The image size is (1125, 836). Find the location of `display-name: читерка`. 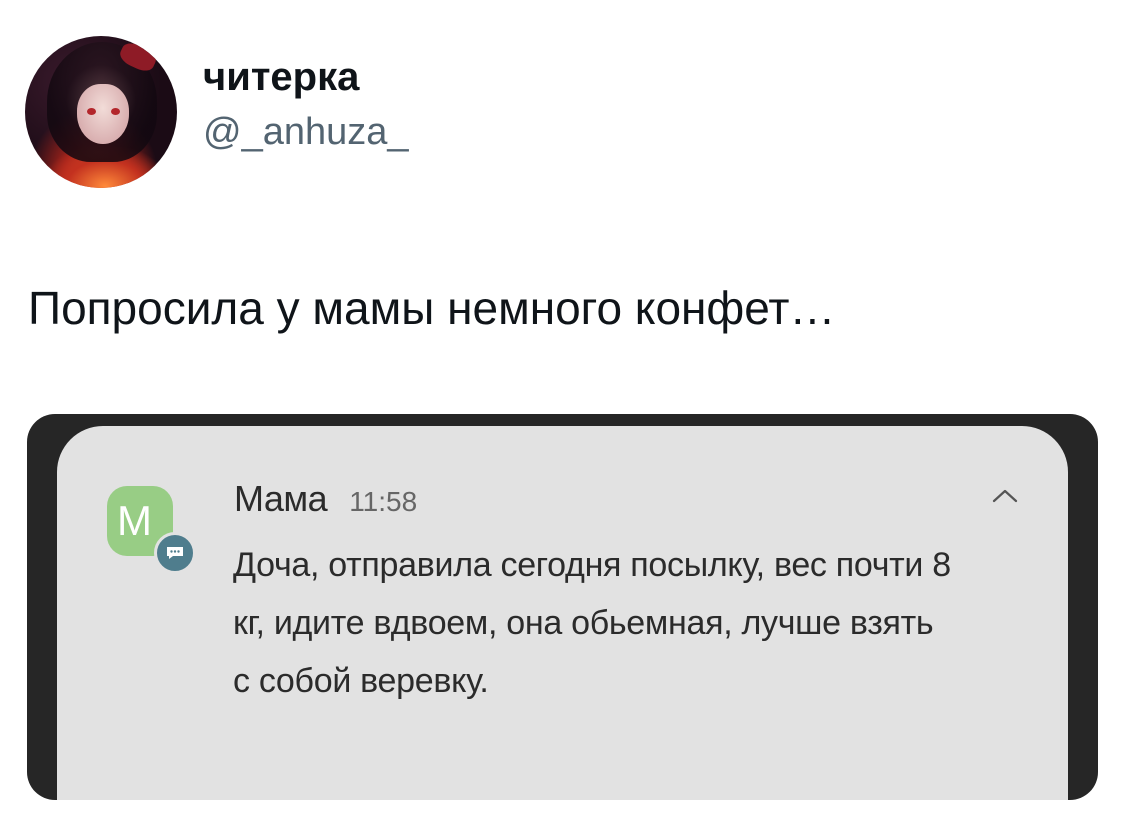

display-name: читерка is located at coordinates (306, 77).